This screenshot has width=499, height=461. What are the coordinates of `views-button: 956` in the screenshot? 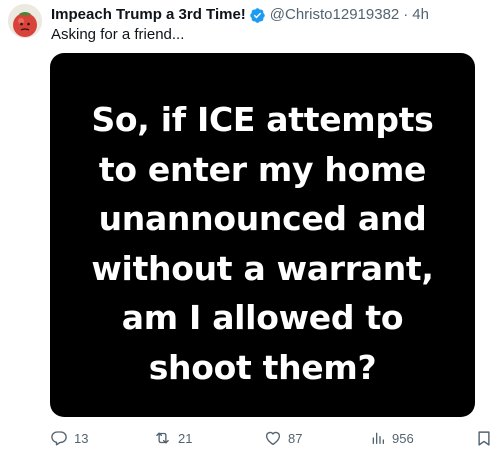 It's located at (392, 438).